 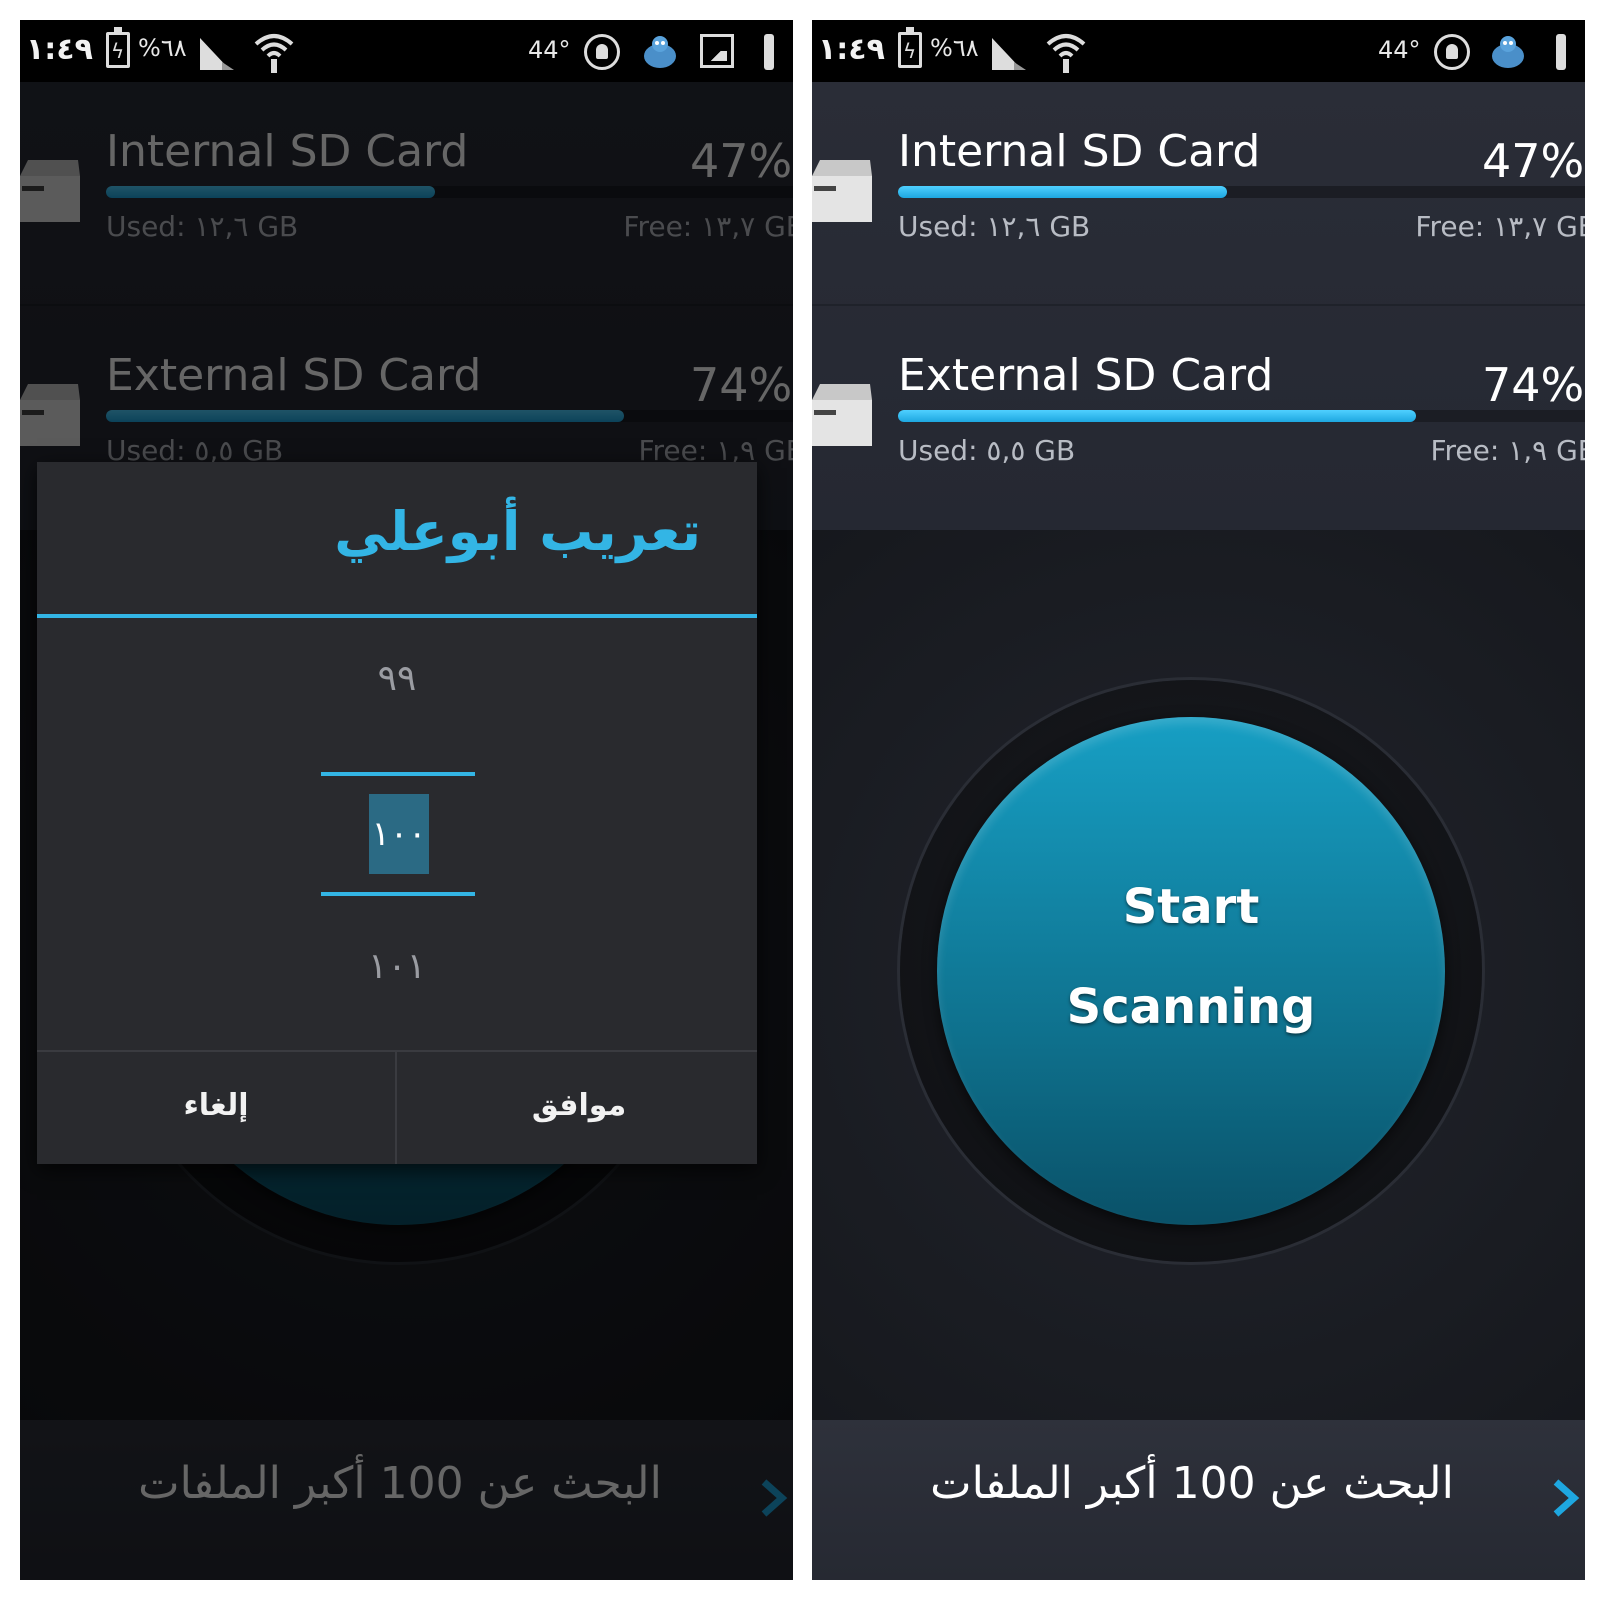 I want to click on cancel-button: إلغاء, so click(x=217, y=1108).